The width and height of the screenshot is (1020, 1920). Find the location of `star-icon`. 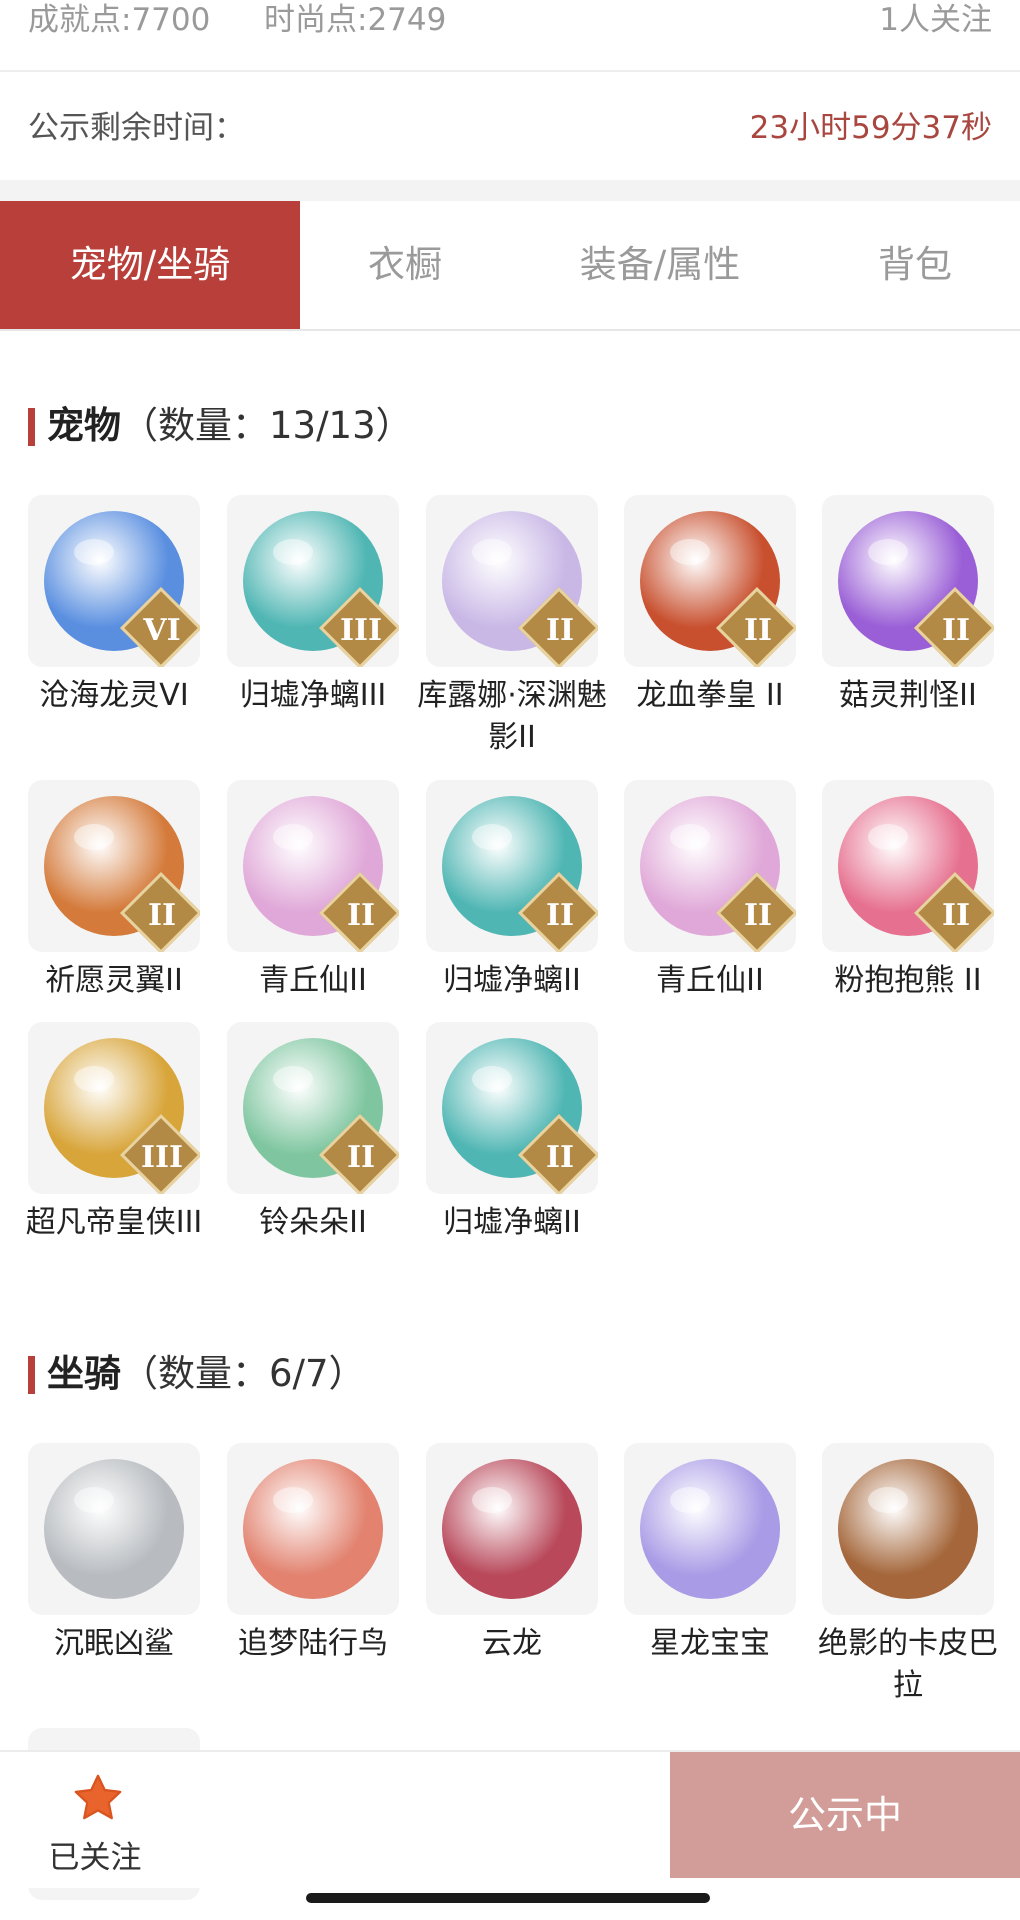

star-icon is located at coordinates (98, 1797).